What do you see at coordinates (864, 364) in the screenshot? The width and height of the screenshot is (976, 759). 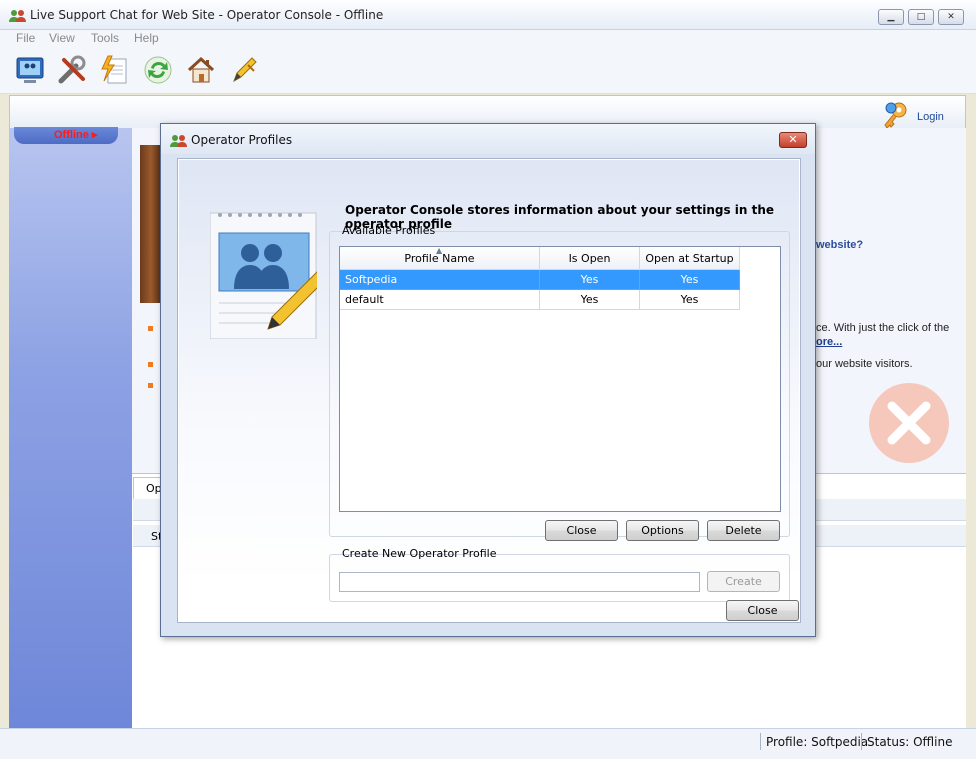 I see `bg-text-visitors: our website visitors.` at bounding box center [864, 364].